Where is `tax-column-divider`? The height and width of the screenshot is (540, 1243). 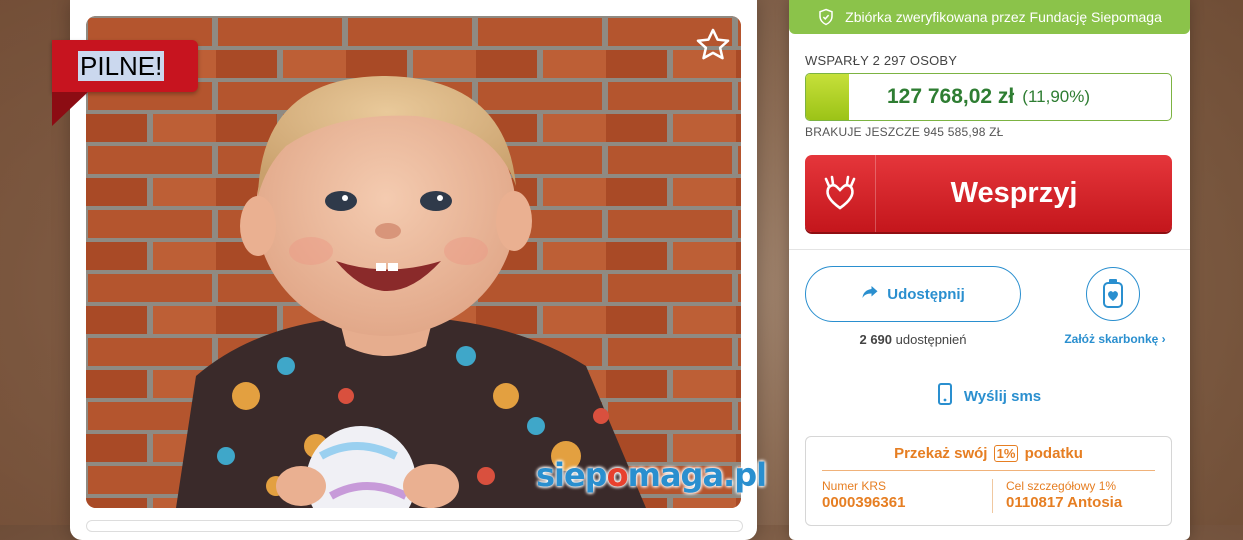
tax-column-divider is located at coordinates (992, 496).